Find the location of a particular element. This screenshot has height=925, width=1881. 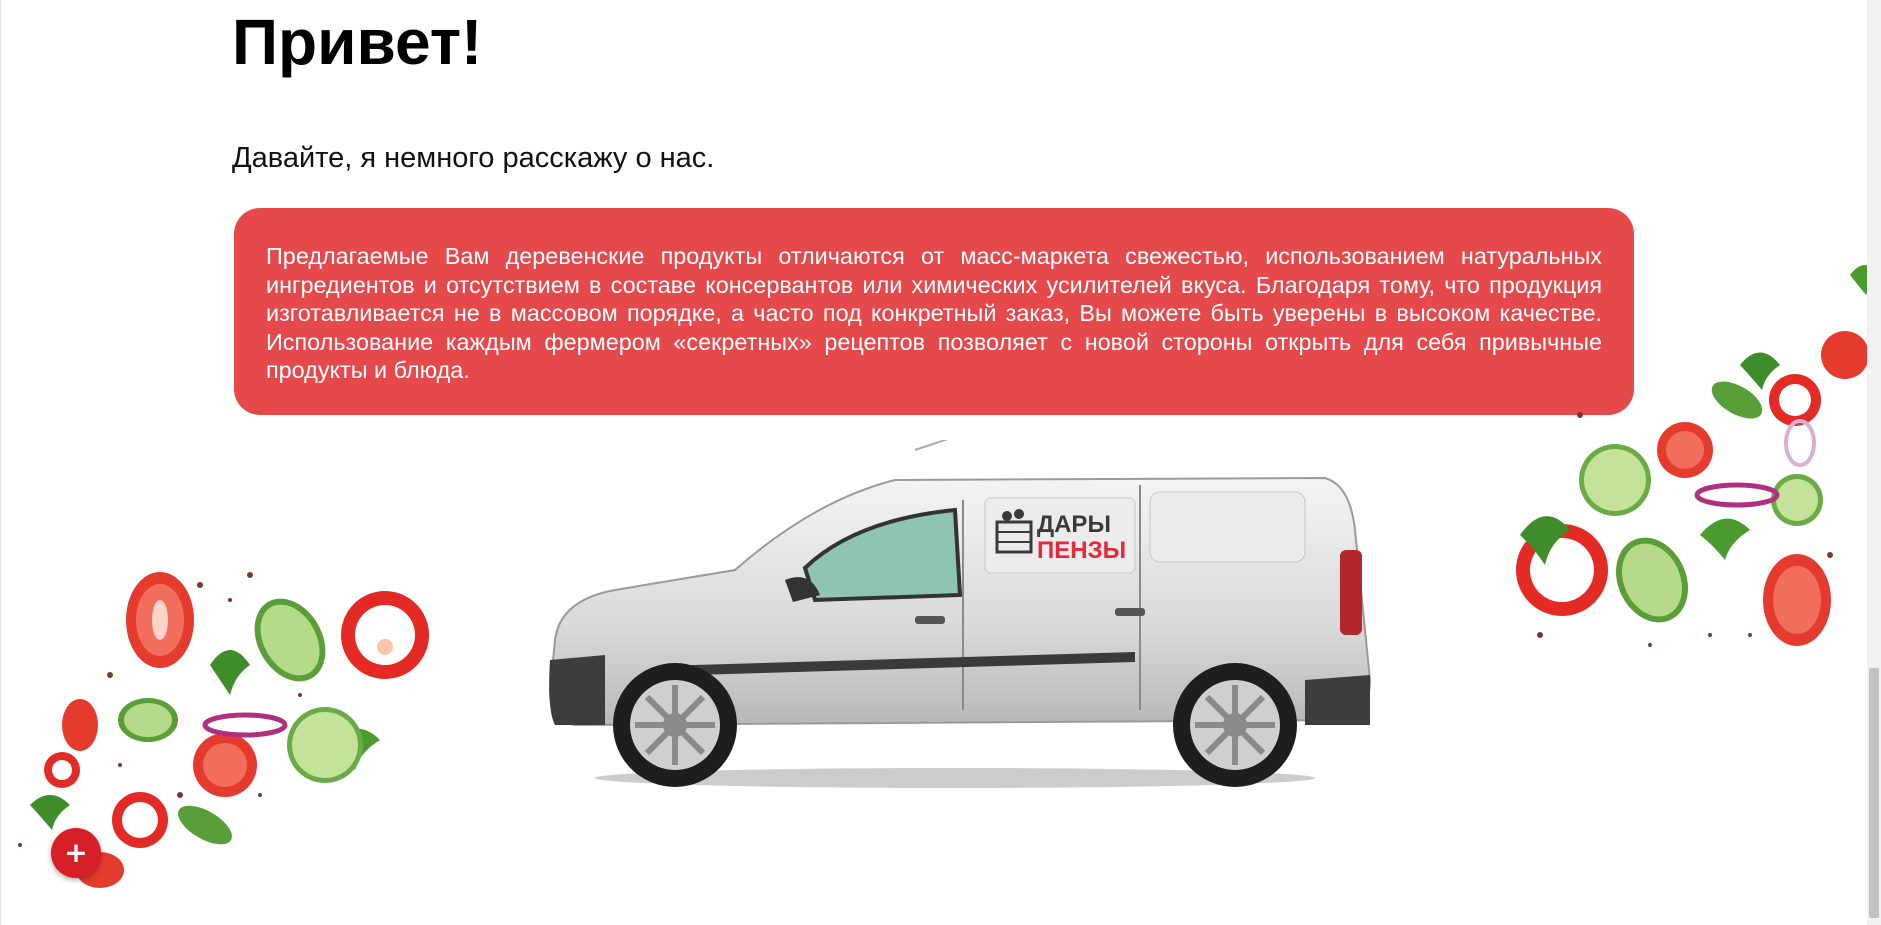

van-rear-window is located at coordinates (1227, 527).